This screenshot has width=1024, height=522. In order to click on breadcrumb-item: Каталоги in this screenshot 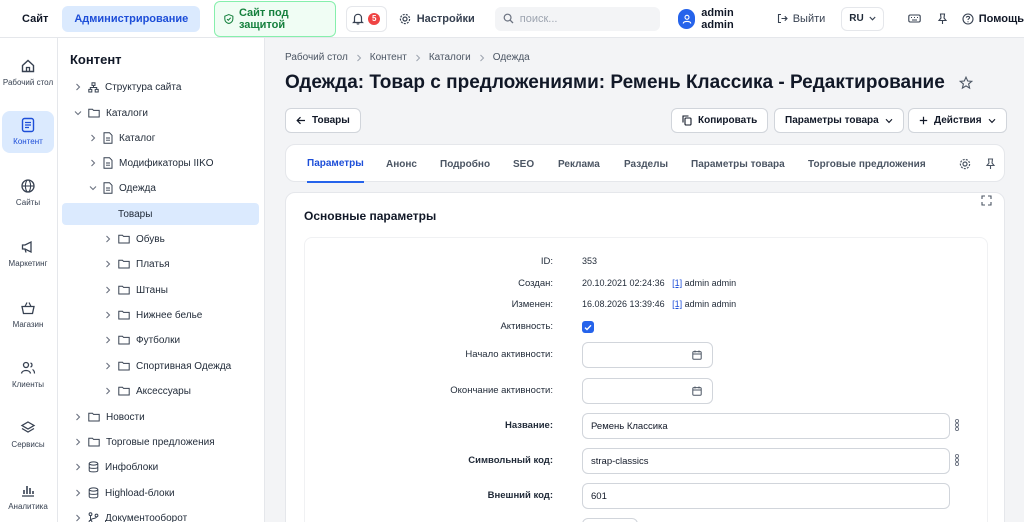, I will do `click(450, 57)`.